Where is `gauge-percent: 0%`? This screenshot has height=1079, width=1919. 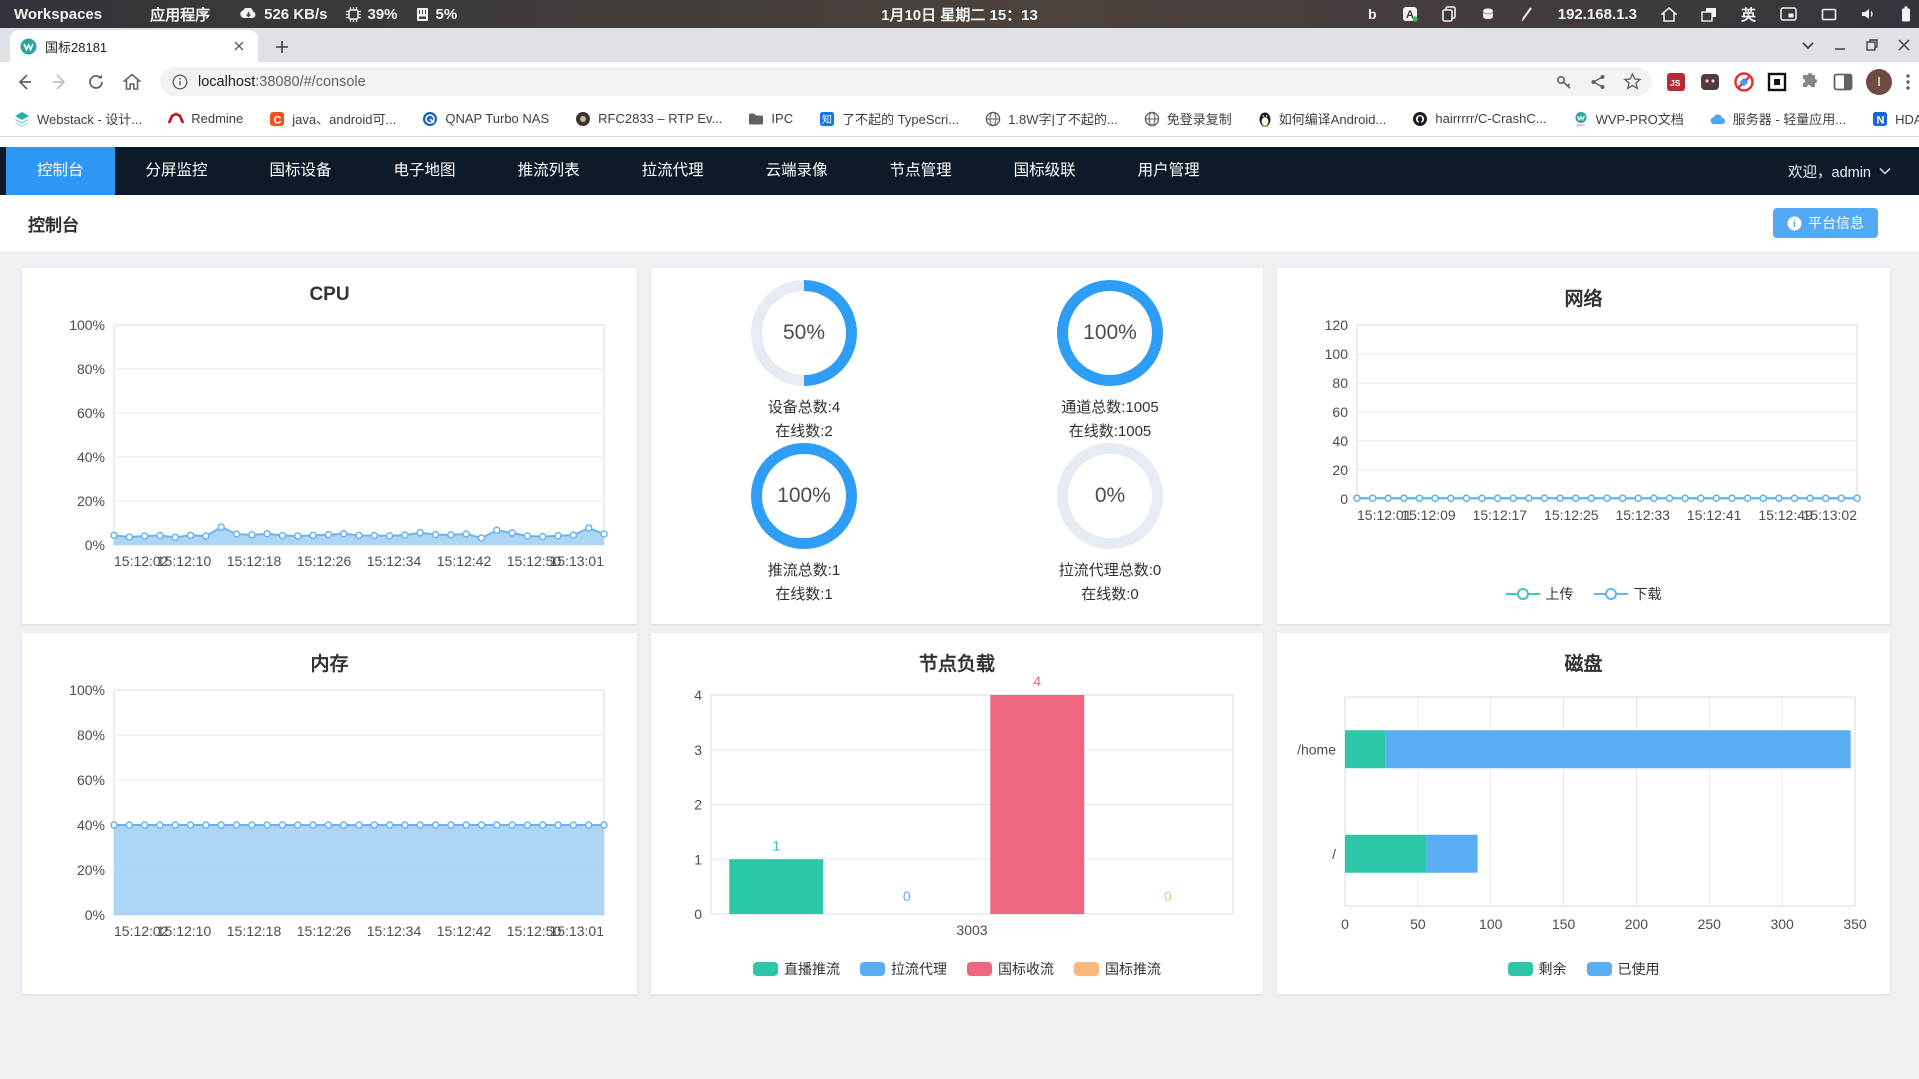
gauge-percent: 0% is located at coordinates (1110, 496).